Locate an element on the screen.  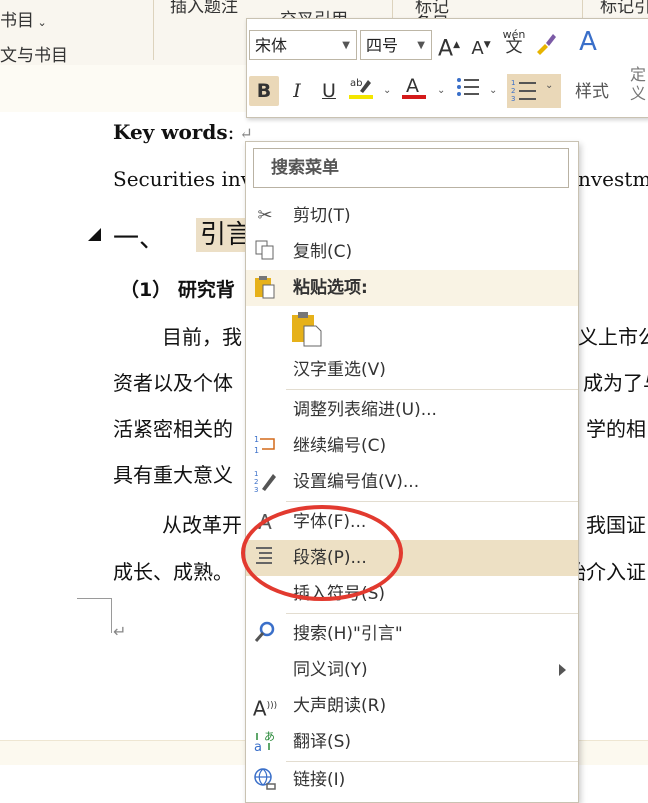
paragraph-mark-icon: ↵ is located at coordinates (120, 631).